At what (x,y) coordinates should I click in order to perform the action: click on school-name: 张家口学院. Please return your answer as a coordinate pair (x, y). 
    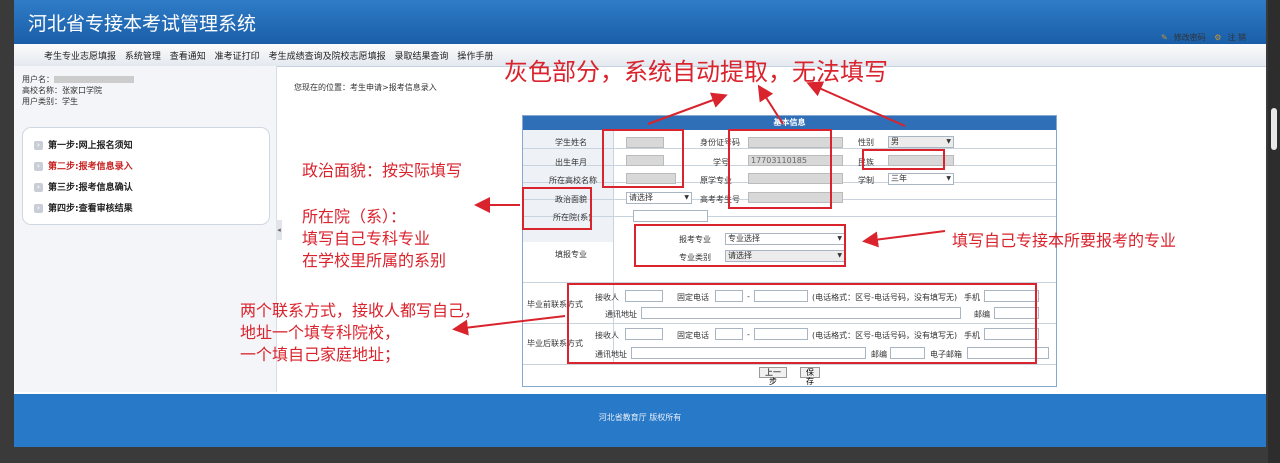
    Looking at the image, I should click on (82, 90).